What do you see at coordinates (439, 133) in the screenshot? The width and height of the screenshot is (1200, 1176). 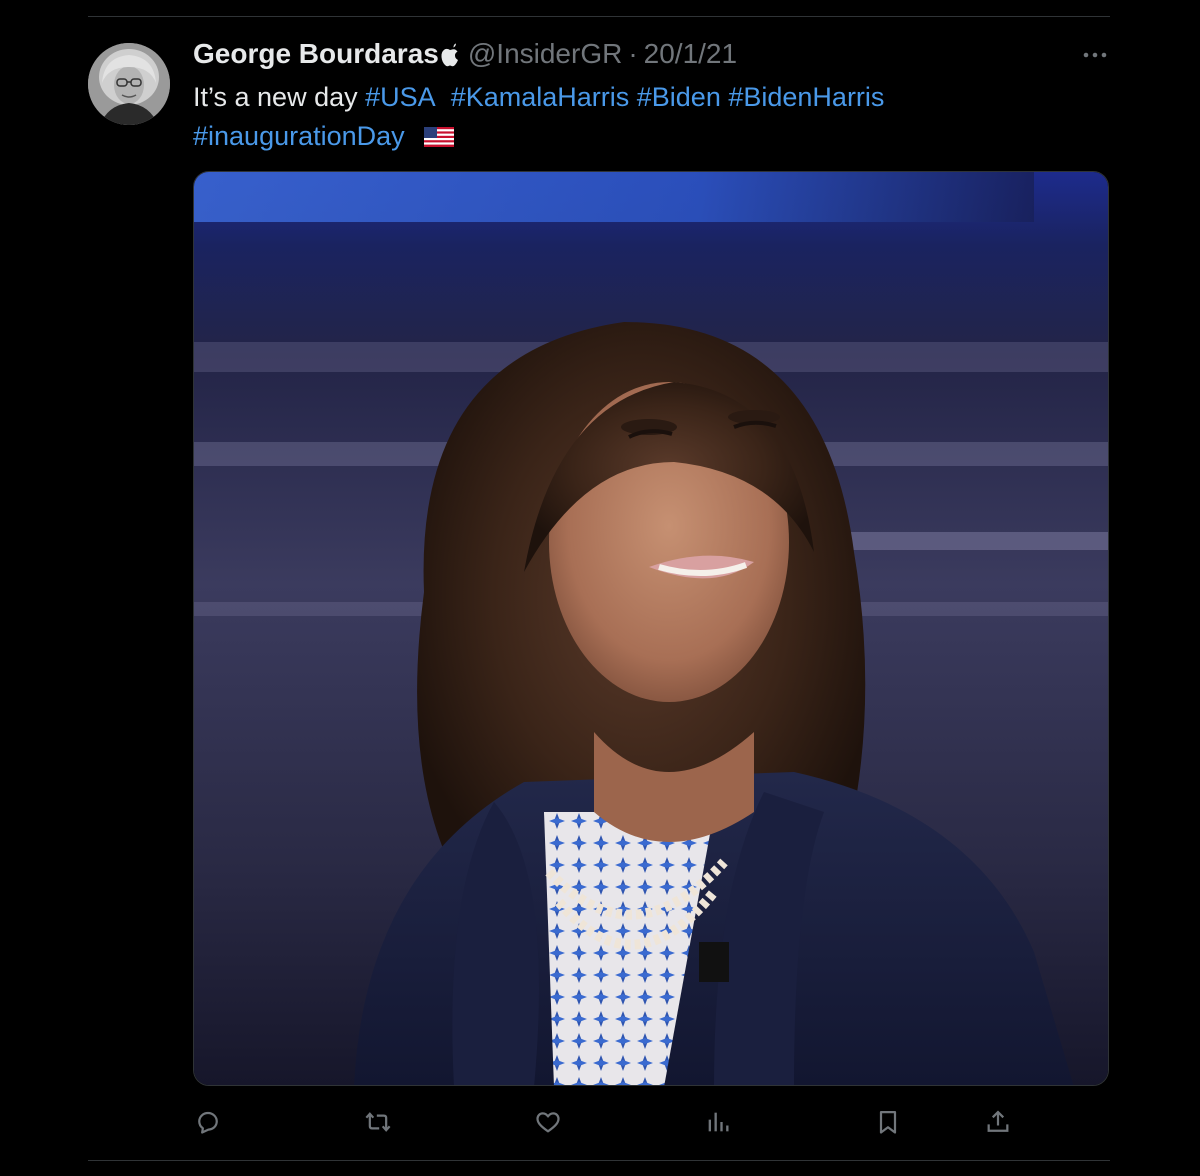 I see `us-flag-icon` at bounding box center [439, 133].